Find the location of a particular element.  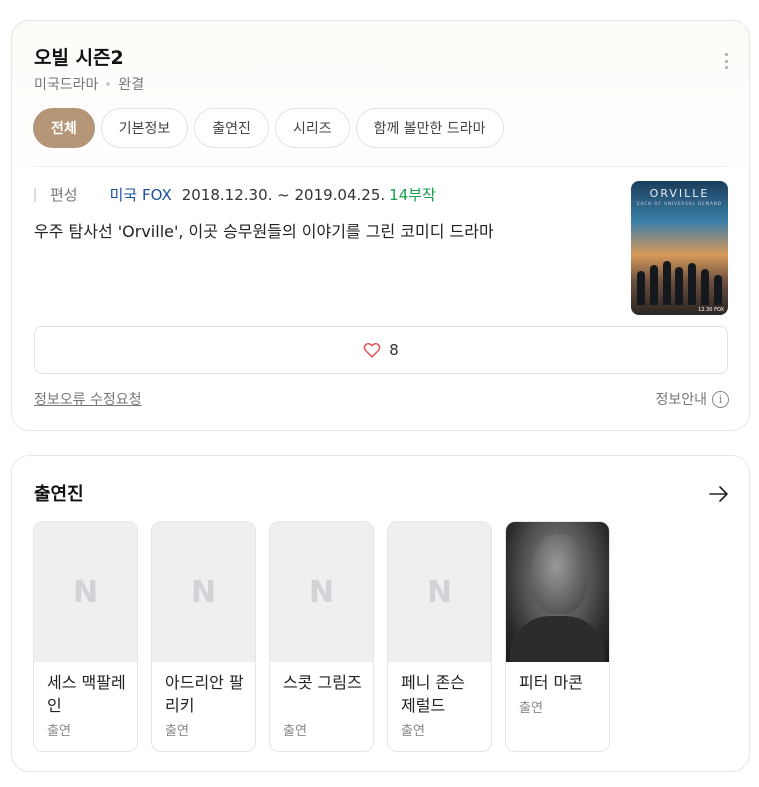

cast-member: 피터 마콘 출연 is located at coordinates (557, 636).